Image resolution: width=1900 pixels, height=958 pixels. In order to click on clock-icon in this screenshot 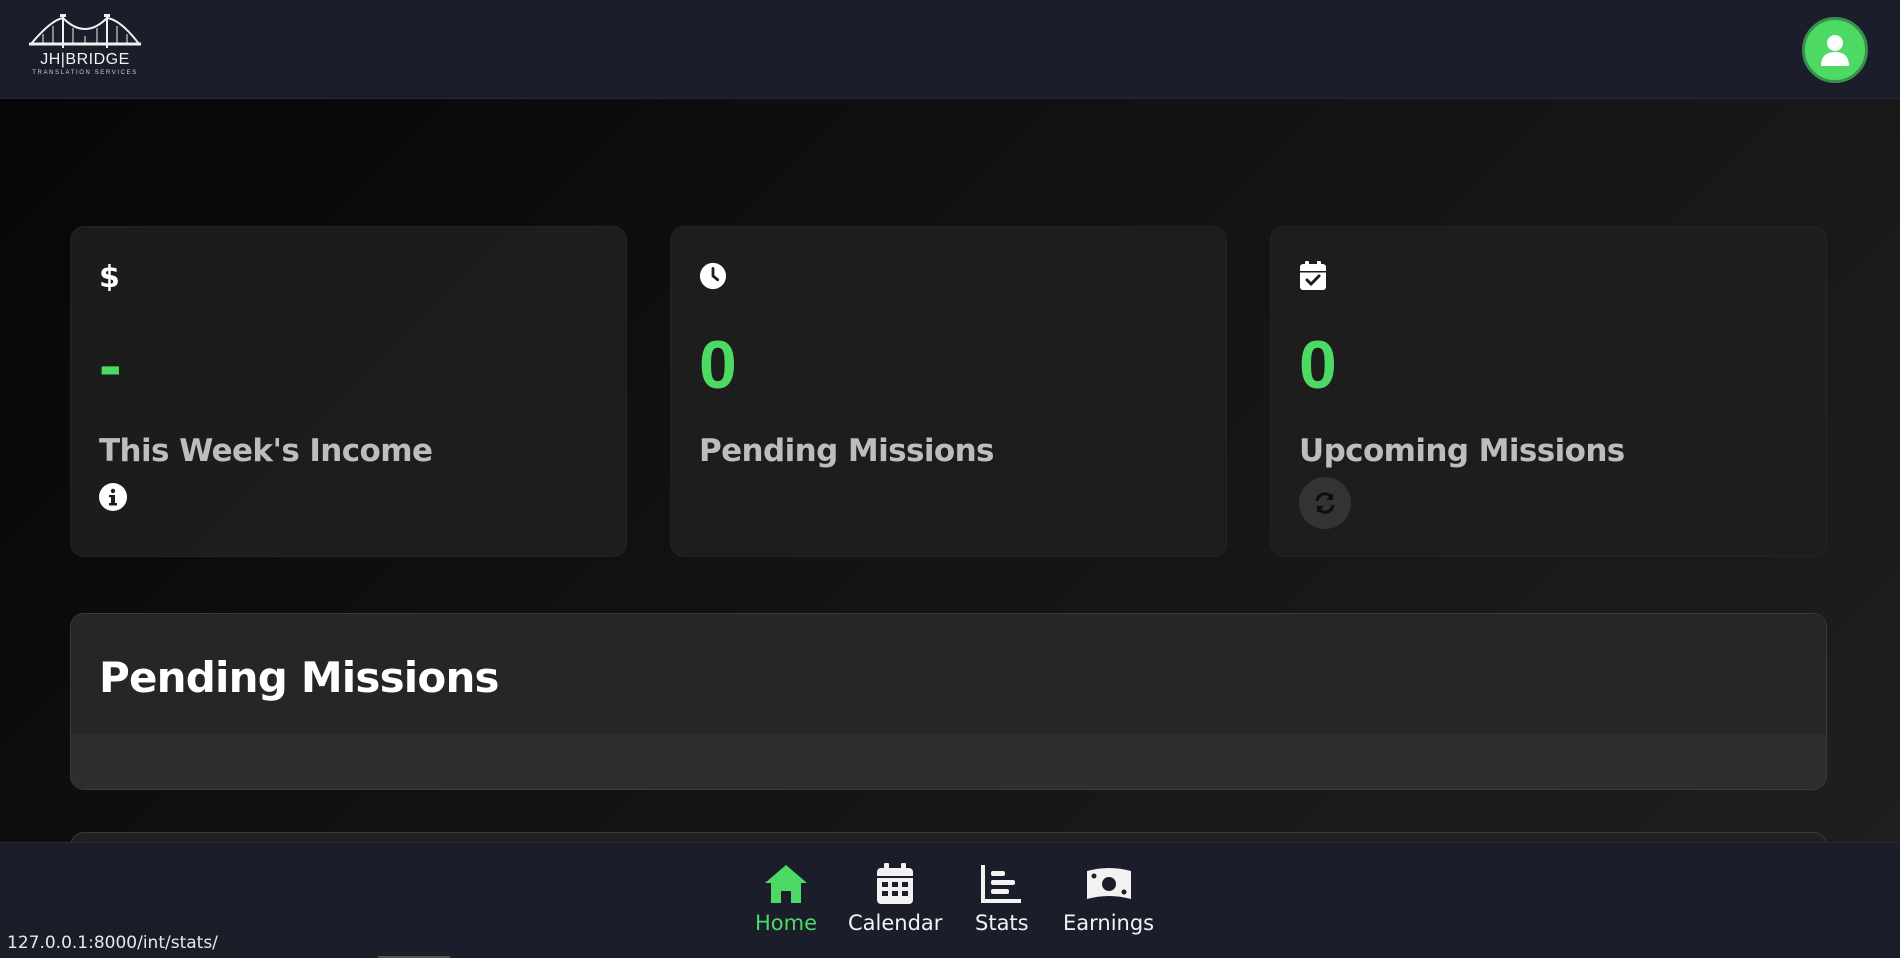, I will do `click(713, 276)`.